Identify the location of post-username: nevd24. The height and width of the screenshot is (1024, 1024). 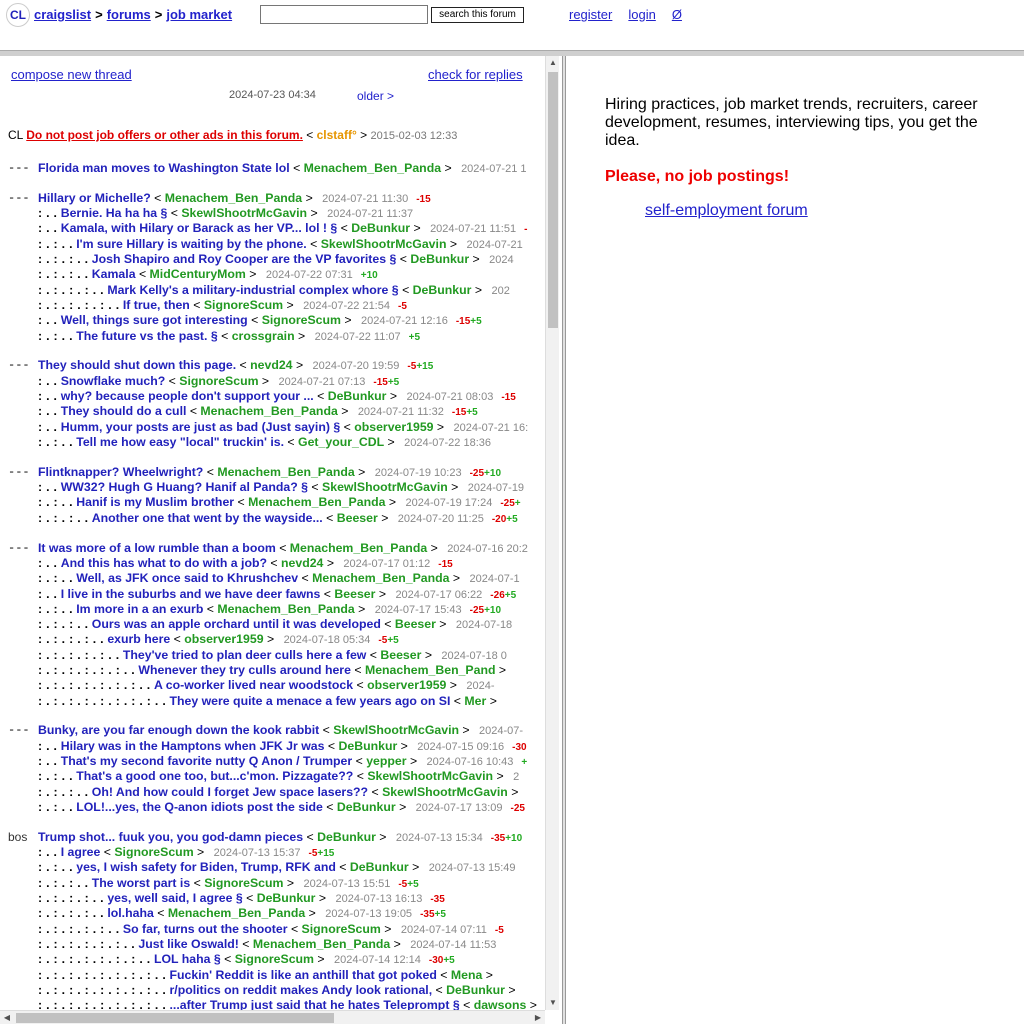
(302, 563).